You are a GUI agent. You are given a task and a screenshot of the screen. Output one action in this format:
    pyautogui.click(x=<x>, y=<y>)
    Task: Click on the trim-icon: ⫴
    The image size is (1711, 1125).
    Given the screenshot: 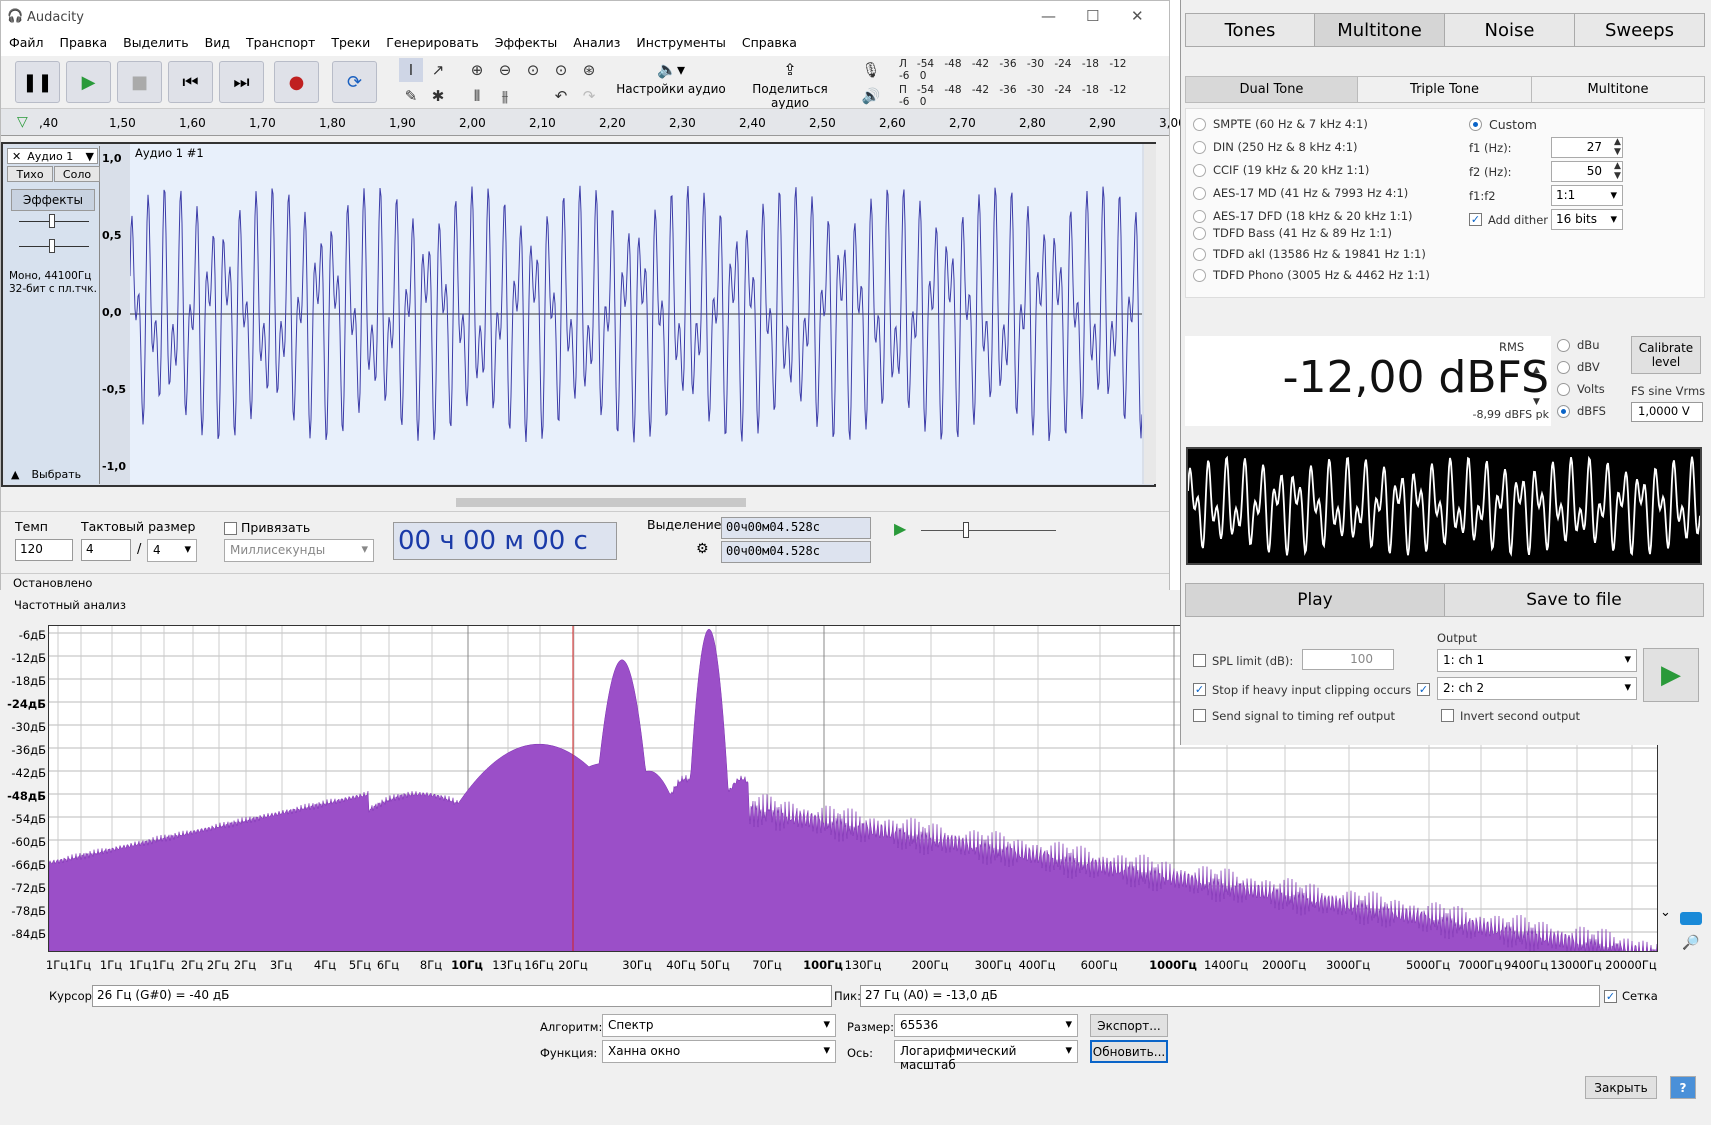 What is the action you would take?
    pyautogui.click(x=477, y=96)
    